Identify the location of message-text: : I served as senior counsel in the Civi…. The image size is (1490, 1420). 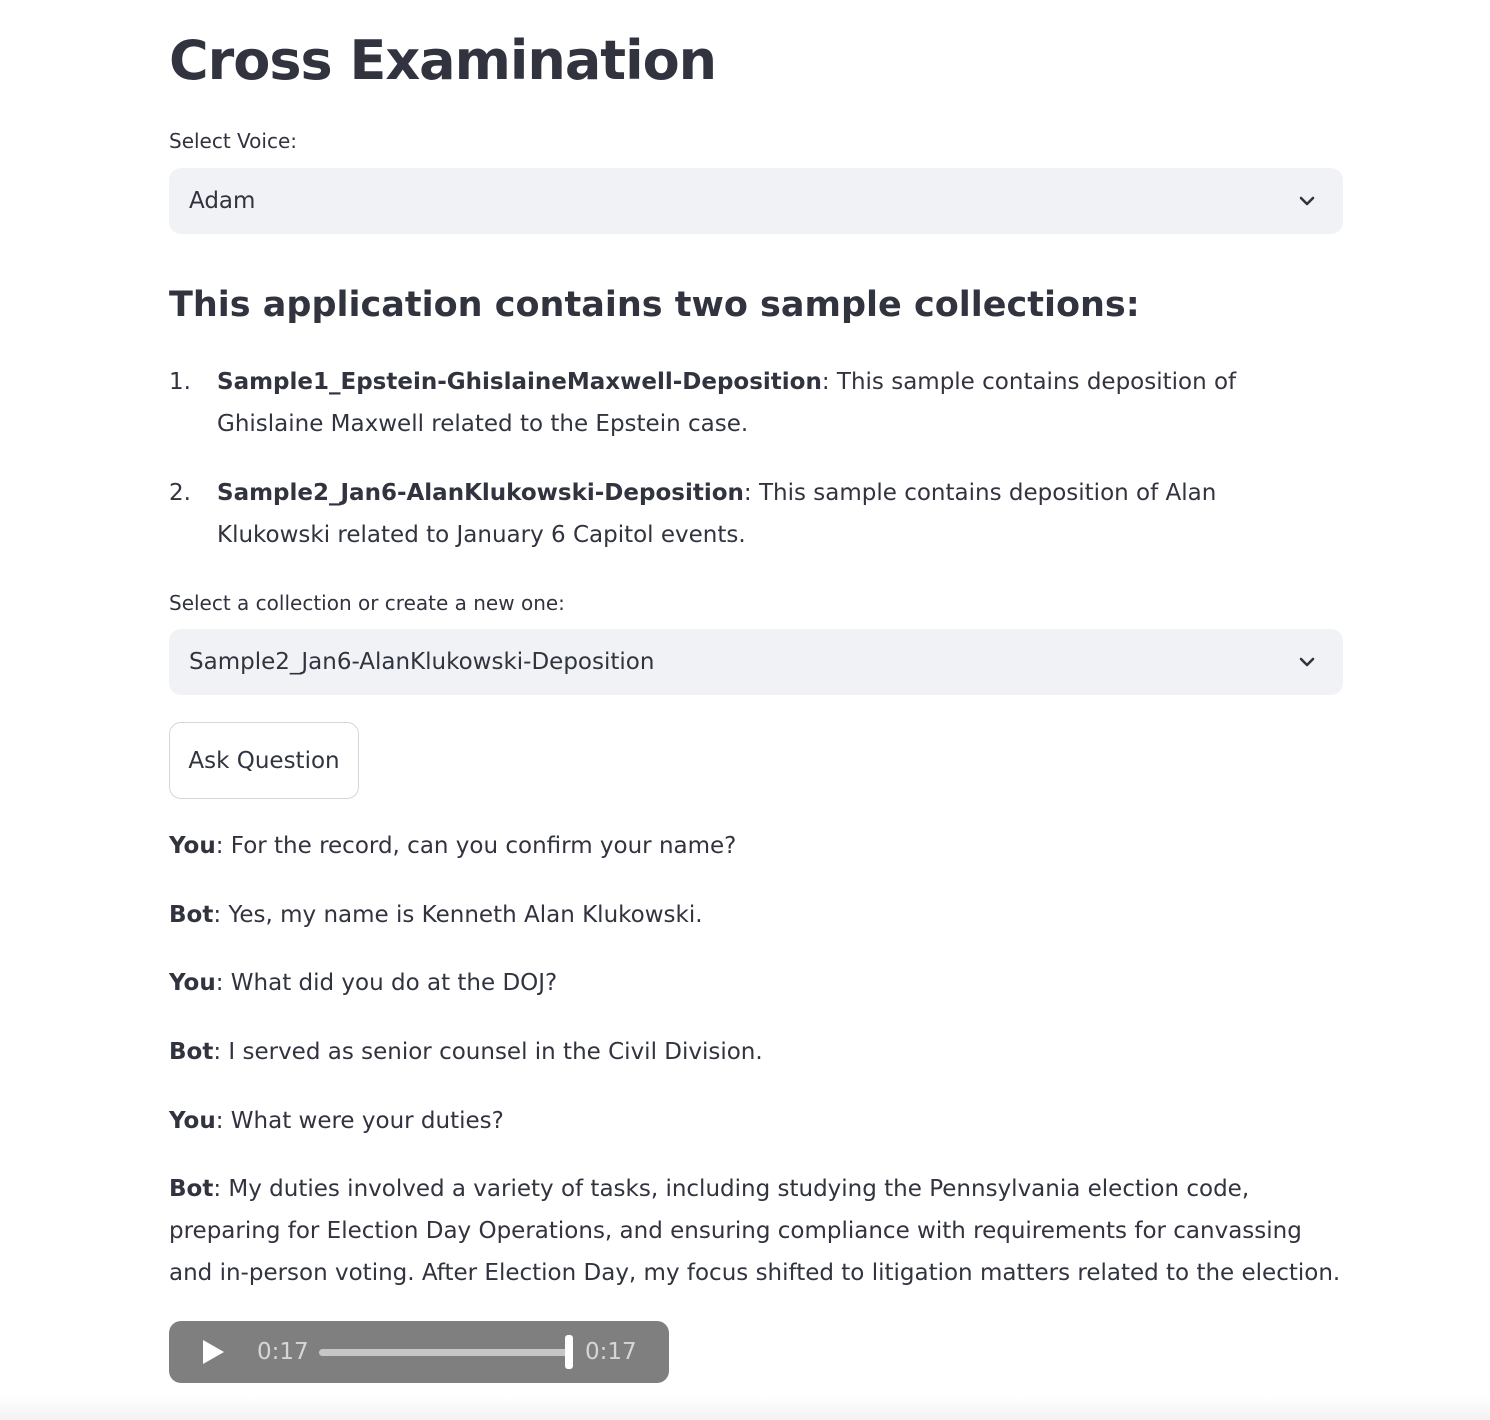
(488, 1052).